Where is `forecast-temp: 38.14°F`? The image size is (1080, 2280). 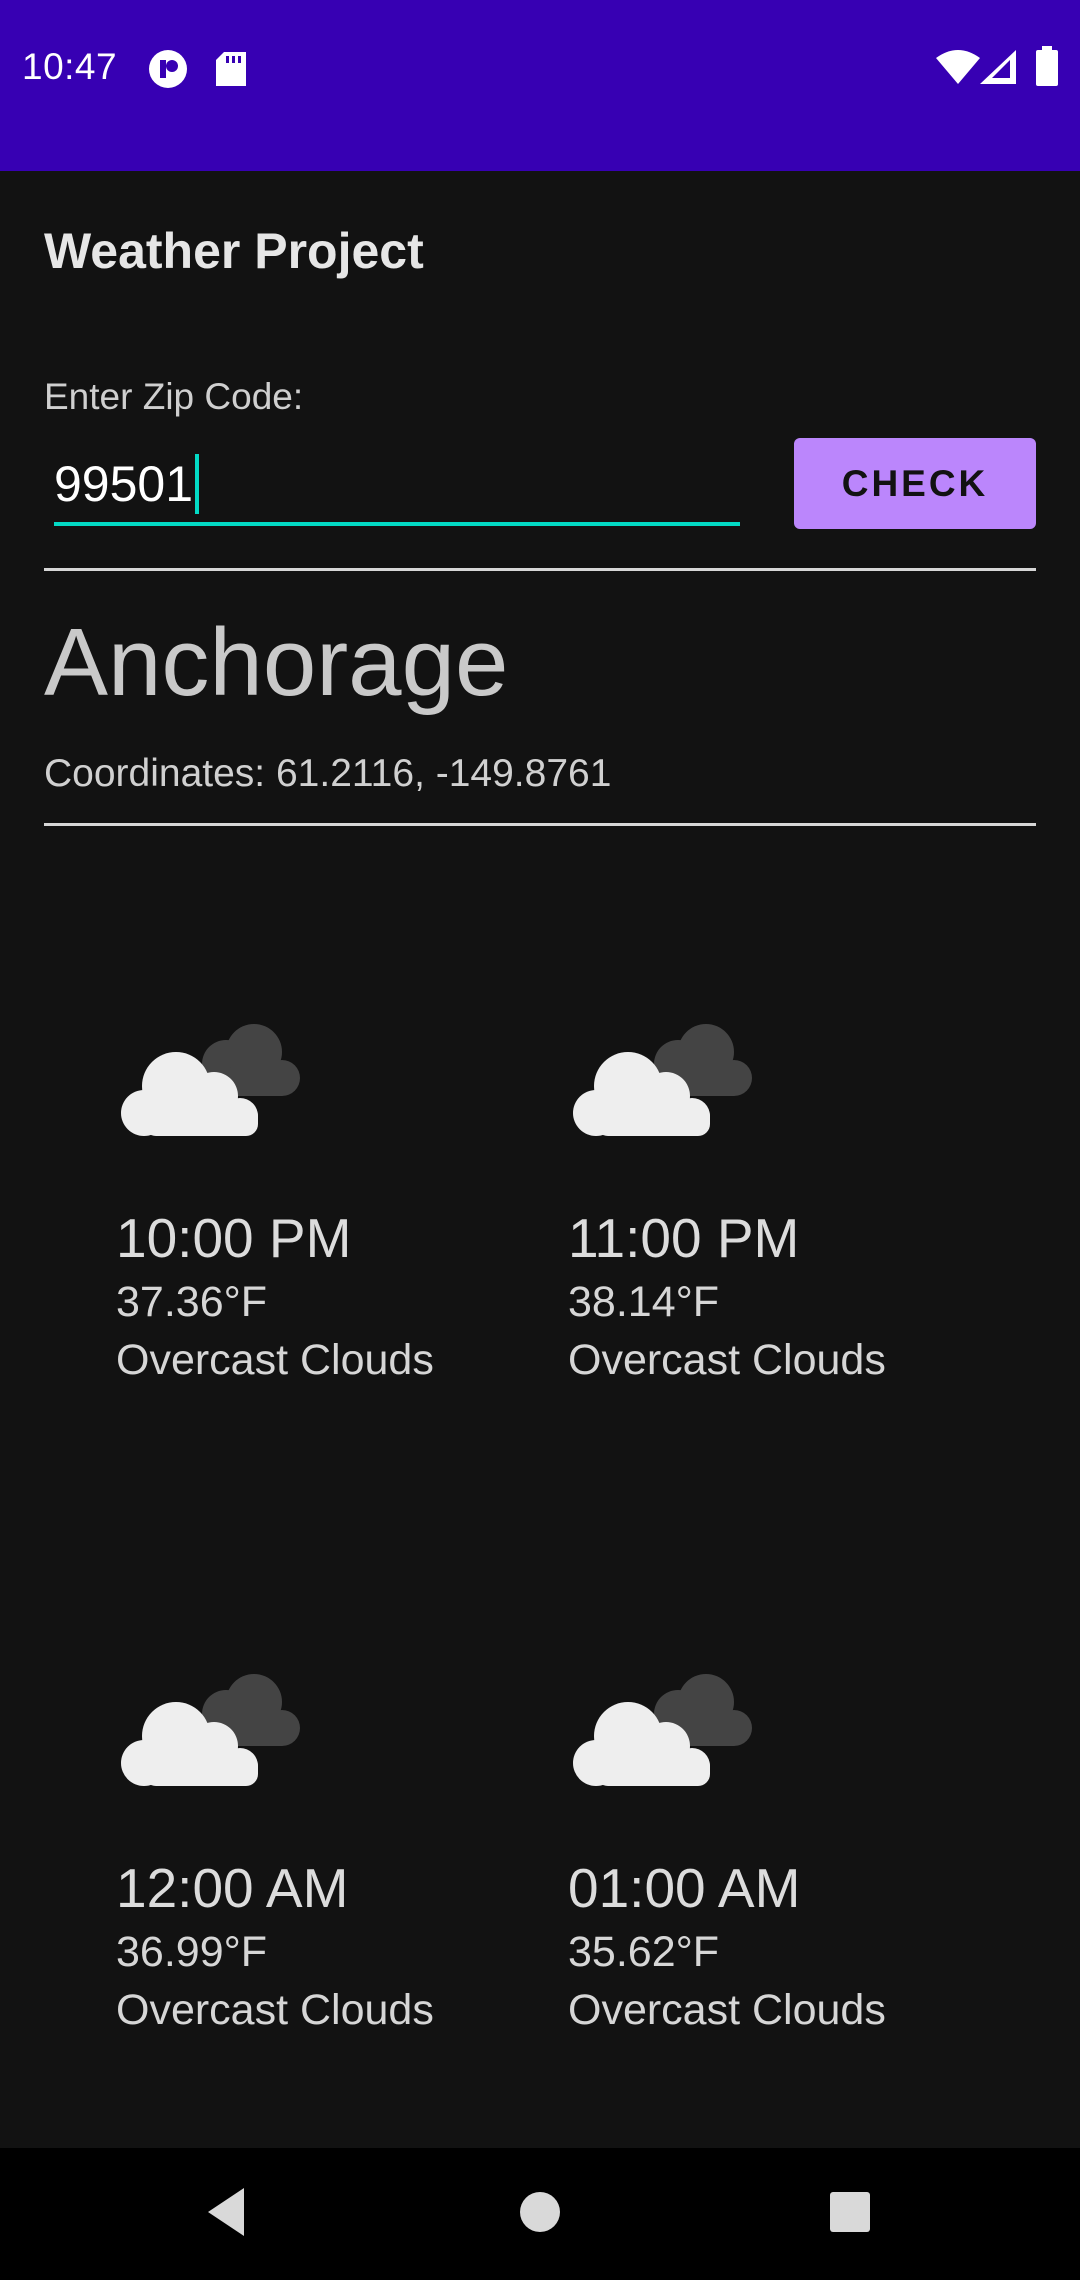
forecast-temp: 38.14°F is located at coordinates (644, 1302).